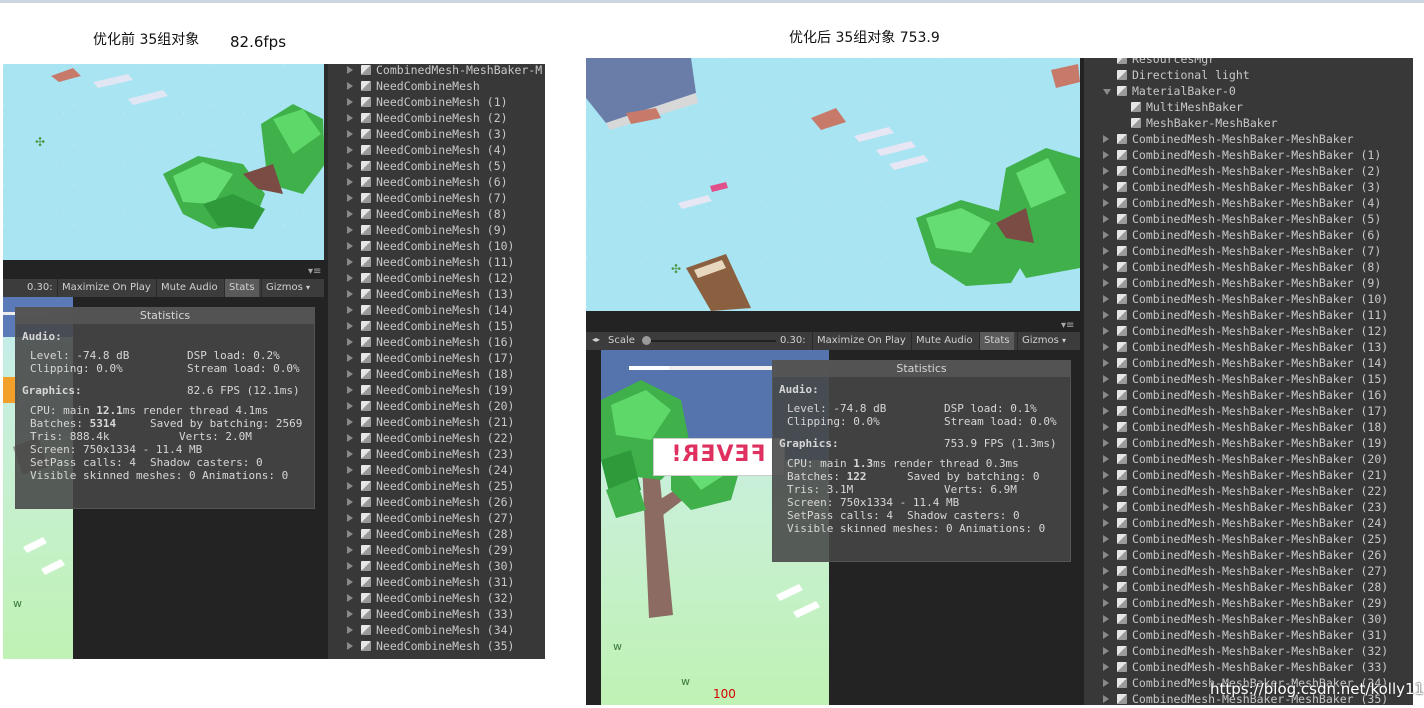  What do you see at coordinates (1248, 123) in the screenshot?
I see `hierarchy-item: MeshBaker-MeshBaker` at bounding box center [1248, 123].